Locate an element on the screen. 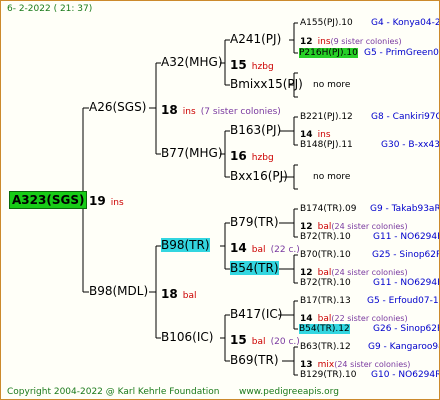  root-label: A323(SGS) is located at coordinates (48, 200).